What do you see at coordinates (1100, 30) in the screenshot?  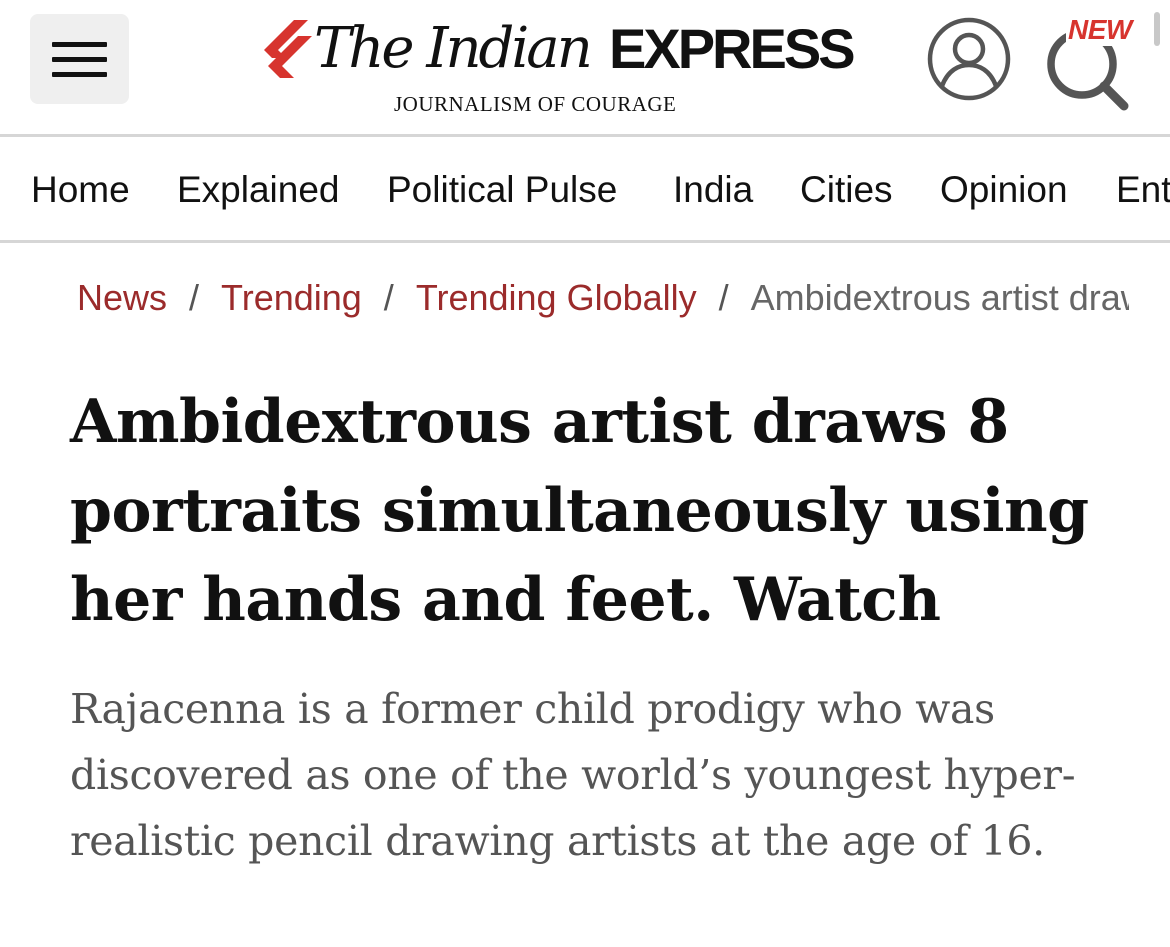 I see `new-badge: NEW` at bounding box center [1100, 30].